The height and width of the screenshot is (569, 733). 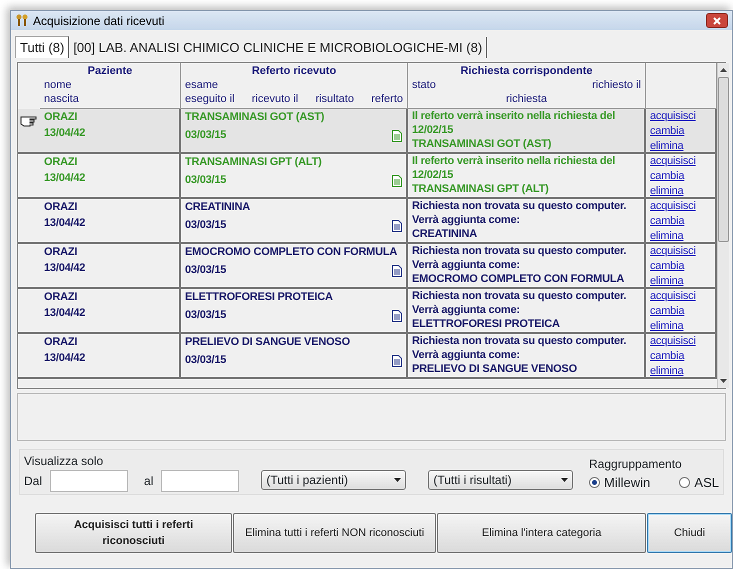 What do you see at coordinates (291, 252) in the screenshot?
I see `exam-name: EMOCROMO COMPLETO CON FORMULA` at bounding box center [291, 252].